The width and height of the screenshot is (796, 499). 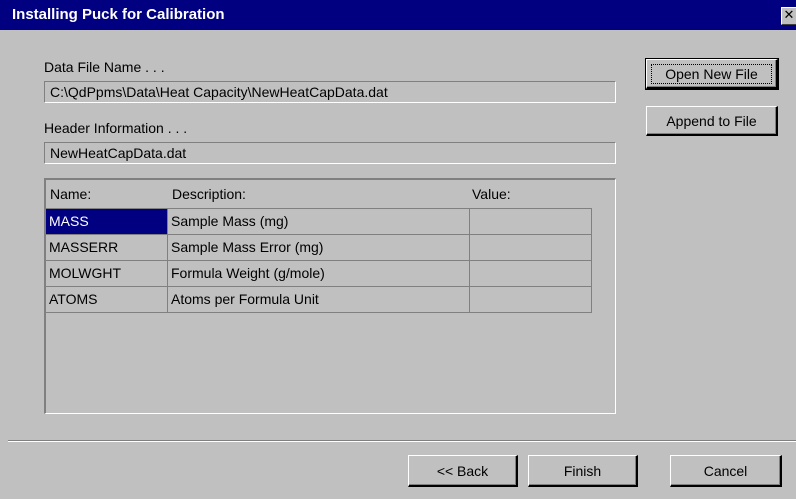 I want to click on window-title: Installing Puck for Calibration, so click(x=118, y=14).